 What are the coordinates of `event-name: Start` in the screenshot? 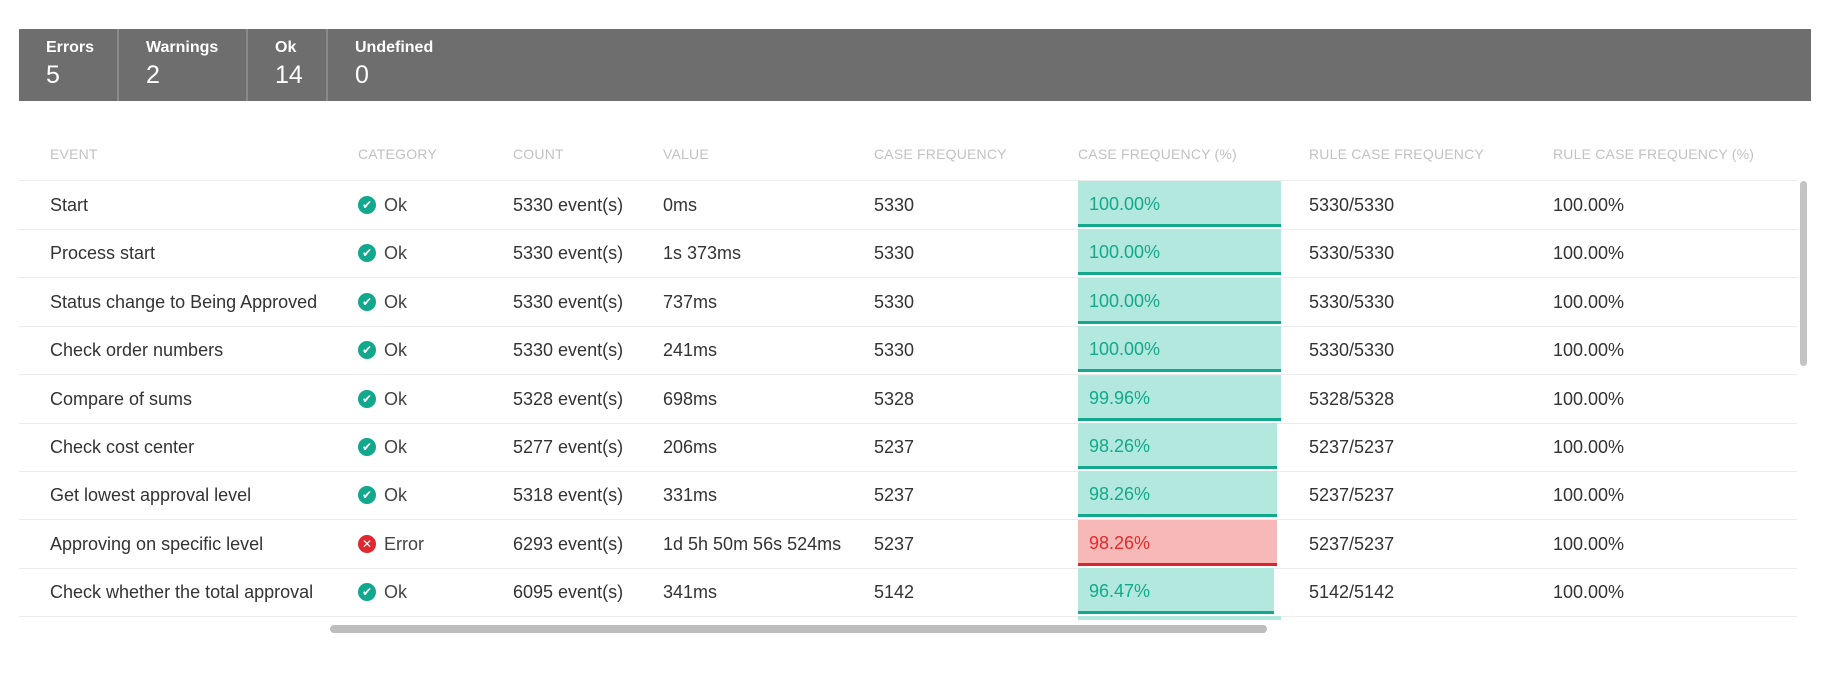 It's located at (69, 205).